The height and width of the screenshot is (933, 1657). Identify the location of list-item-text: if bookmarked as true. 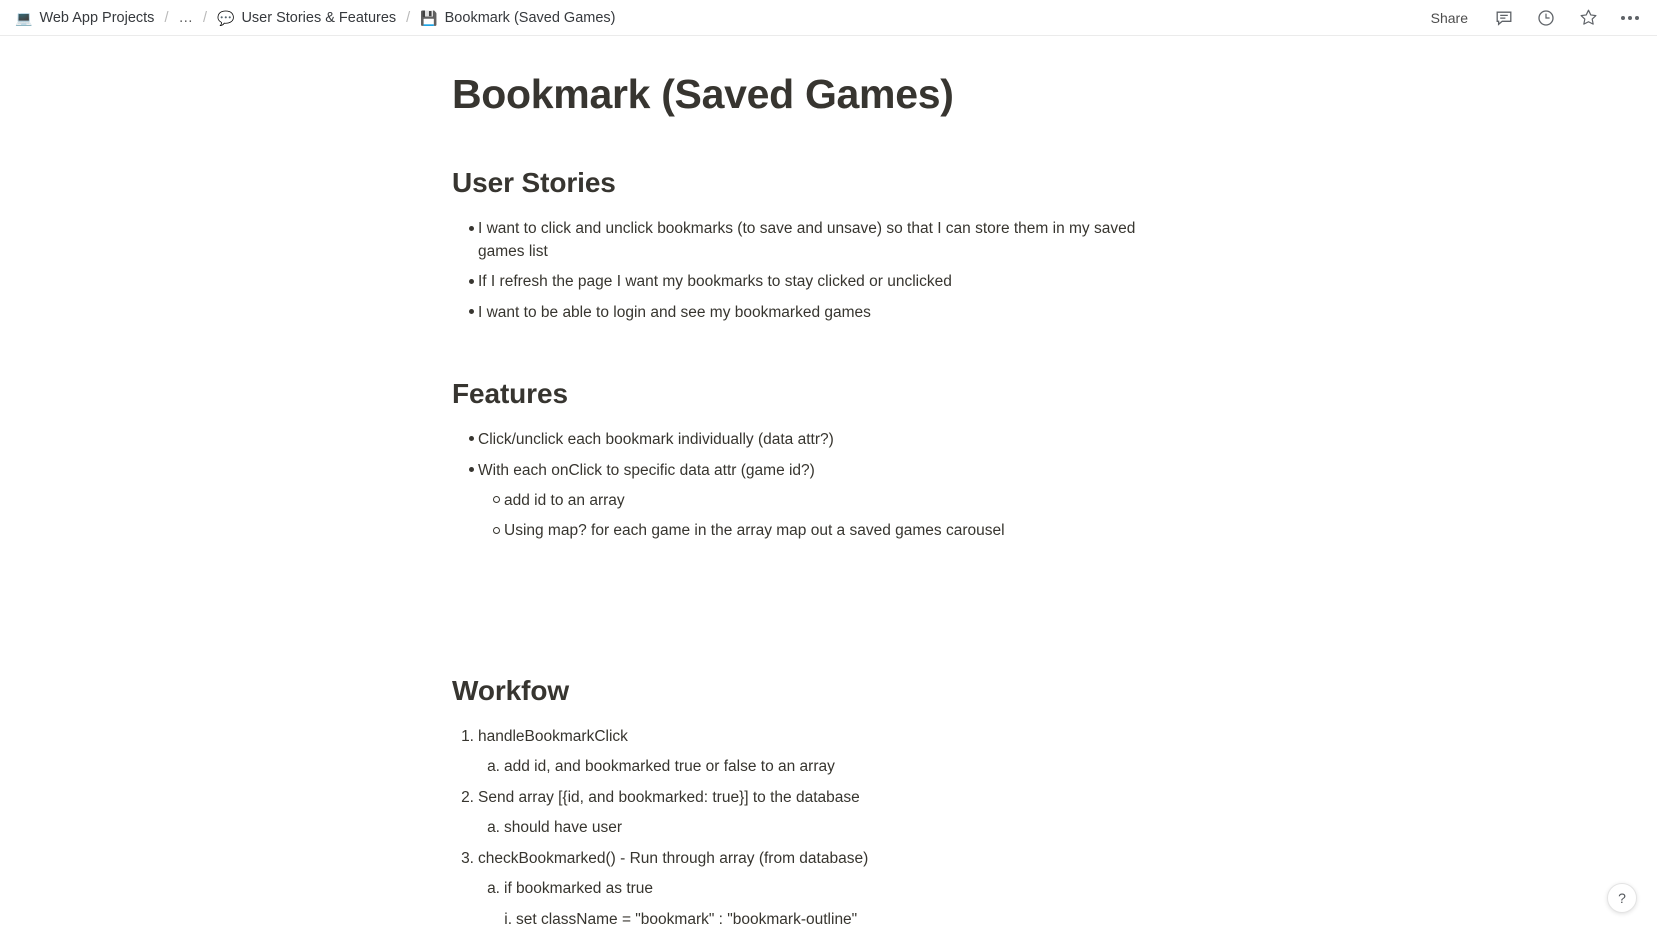
(579, 889).